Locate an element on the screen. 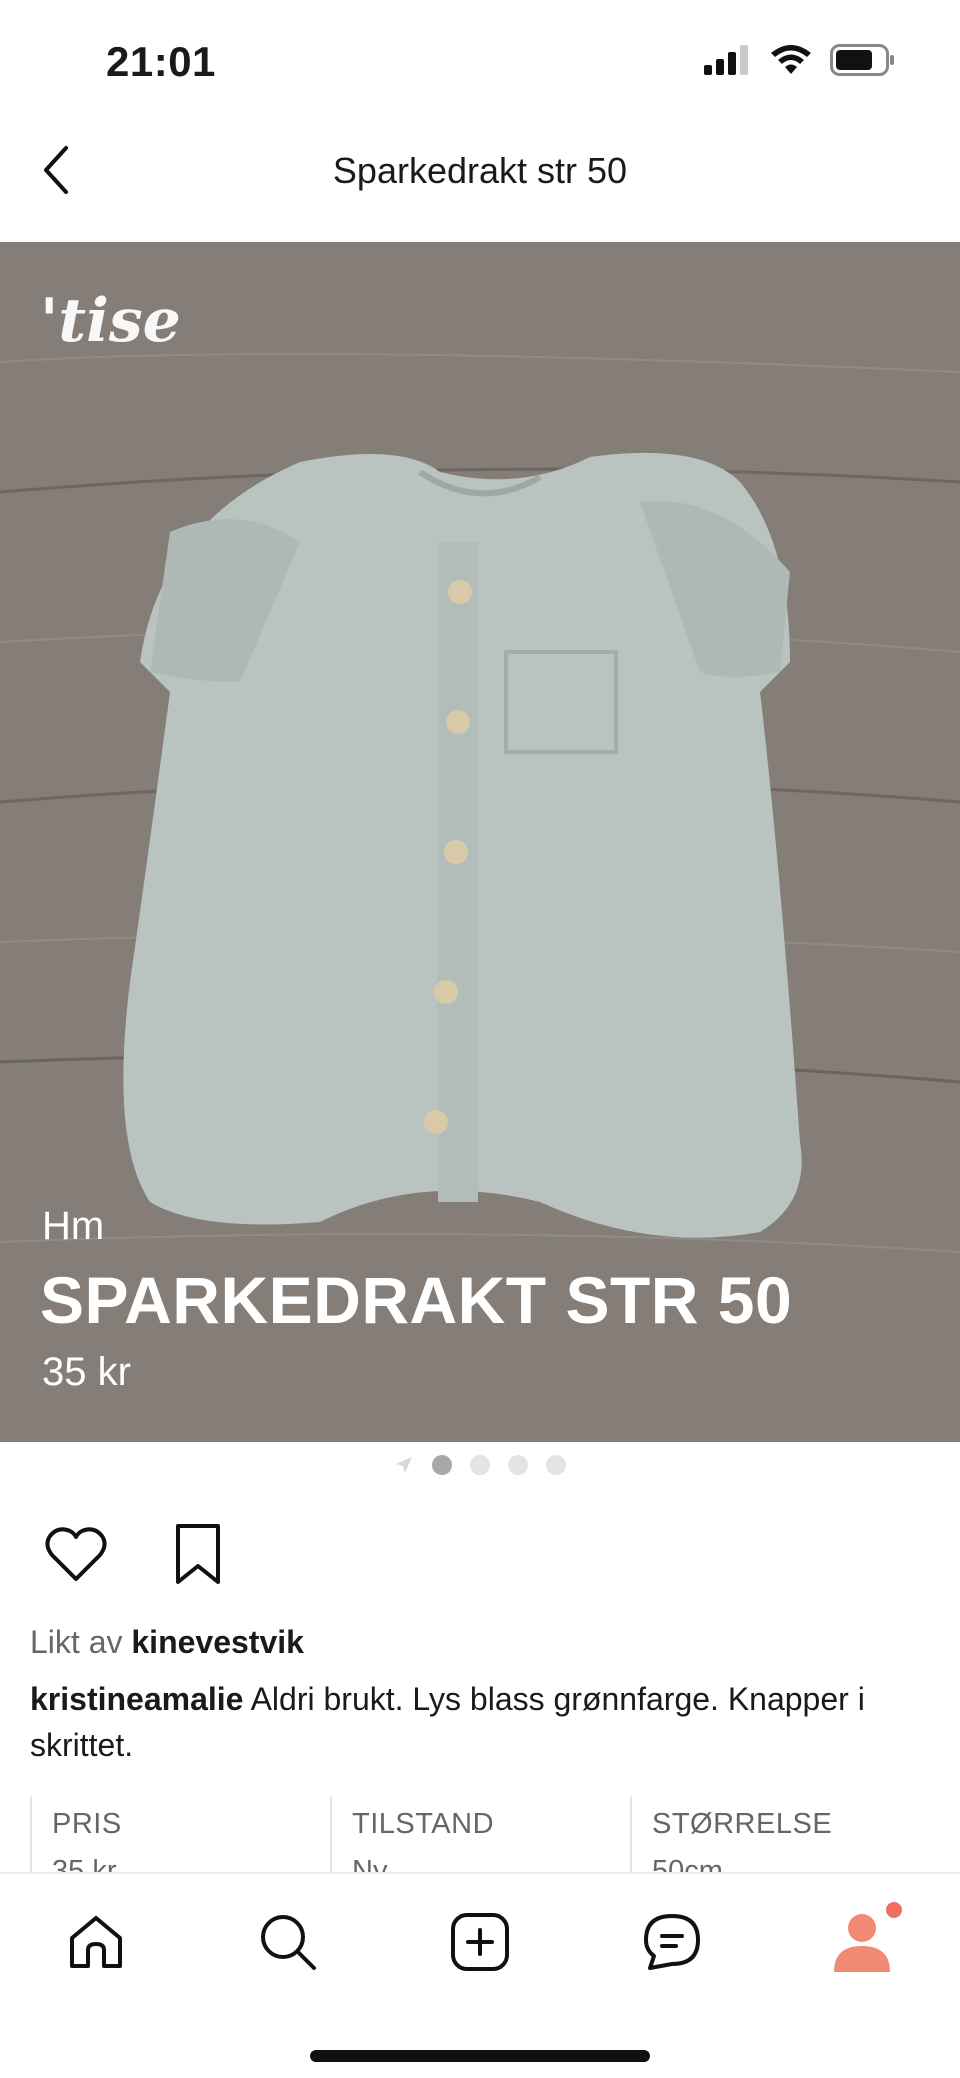  carousel-indicator is located at coordinates (480, 1465).